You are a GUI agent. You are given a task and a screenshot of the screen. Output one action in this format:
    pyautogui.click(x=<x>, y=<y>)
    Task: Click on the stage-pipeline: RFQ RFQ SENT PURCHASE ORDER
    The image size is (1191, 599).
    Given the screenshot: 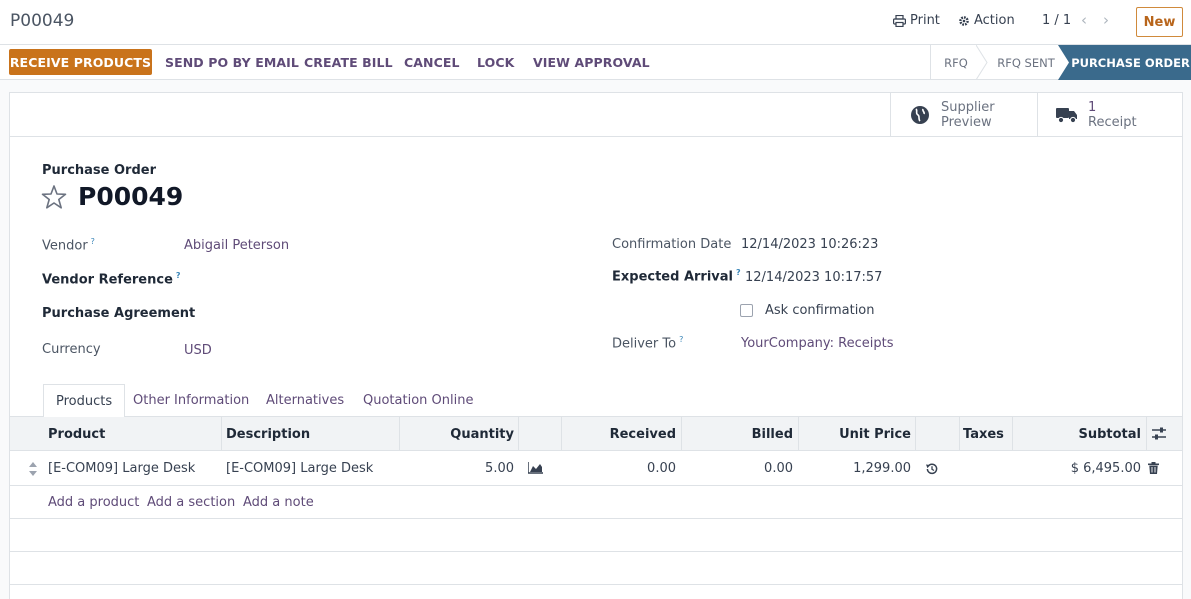 What is the action you would take?
    pyautogui.click(x=1060, y=62)
    